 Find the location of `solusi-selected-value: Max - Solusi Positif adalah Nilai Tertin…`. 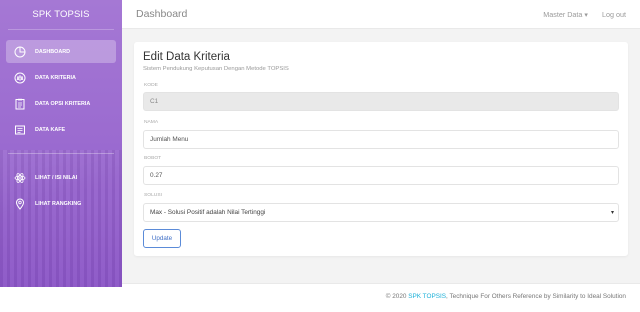

solusi-selected-value: Max - Solusi Positif adalah Nilai Tertin… is located at coordinates (208, 212).